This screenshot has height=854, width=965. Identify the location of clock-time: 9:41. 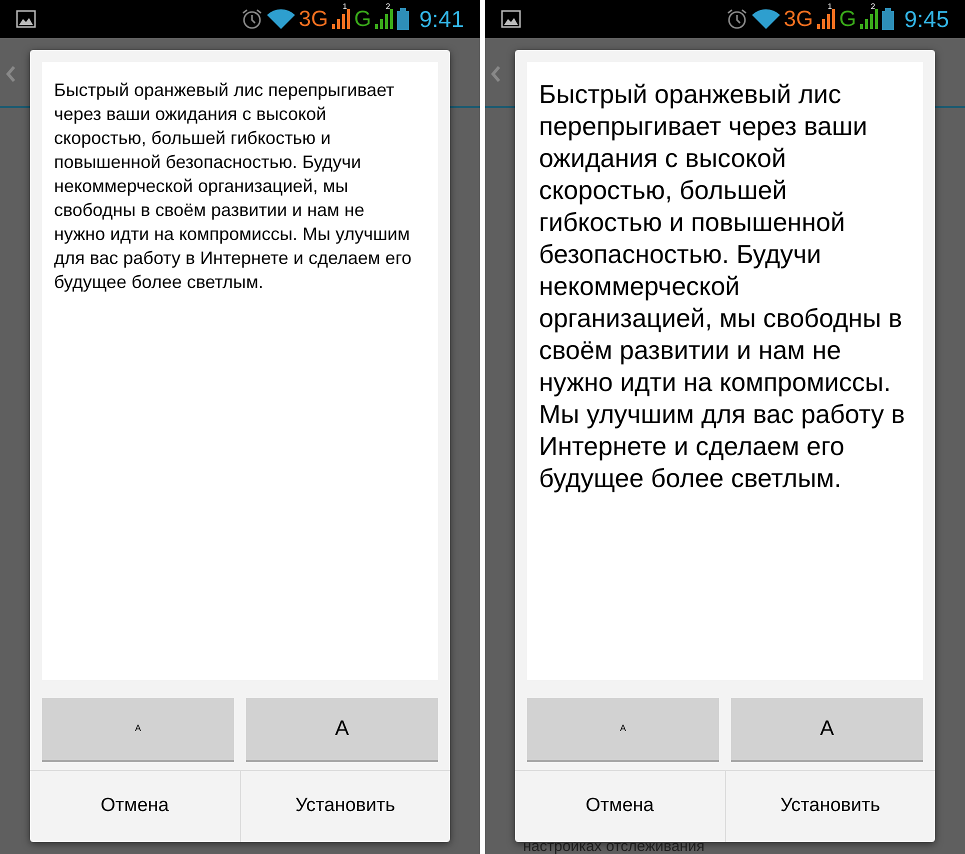
(441, 19).